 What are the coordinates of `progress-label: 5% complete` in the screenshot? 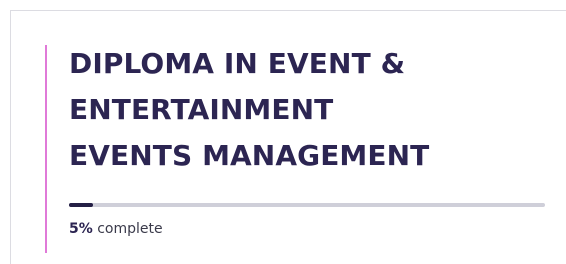 It's located at (116, 229).